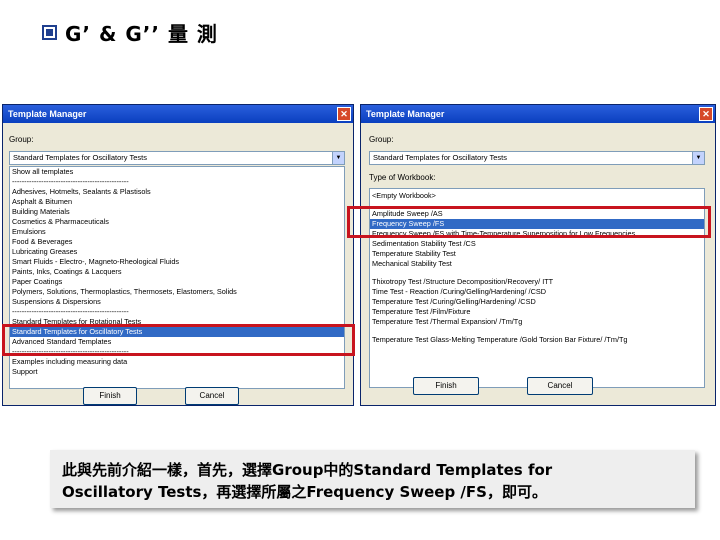 Image resolution: width=720 pixels, height=540 pixels. I want to click on right-workbook-item: Mechanical Stability Test, so click(537, 264).